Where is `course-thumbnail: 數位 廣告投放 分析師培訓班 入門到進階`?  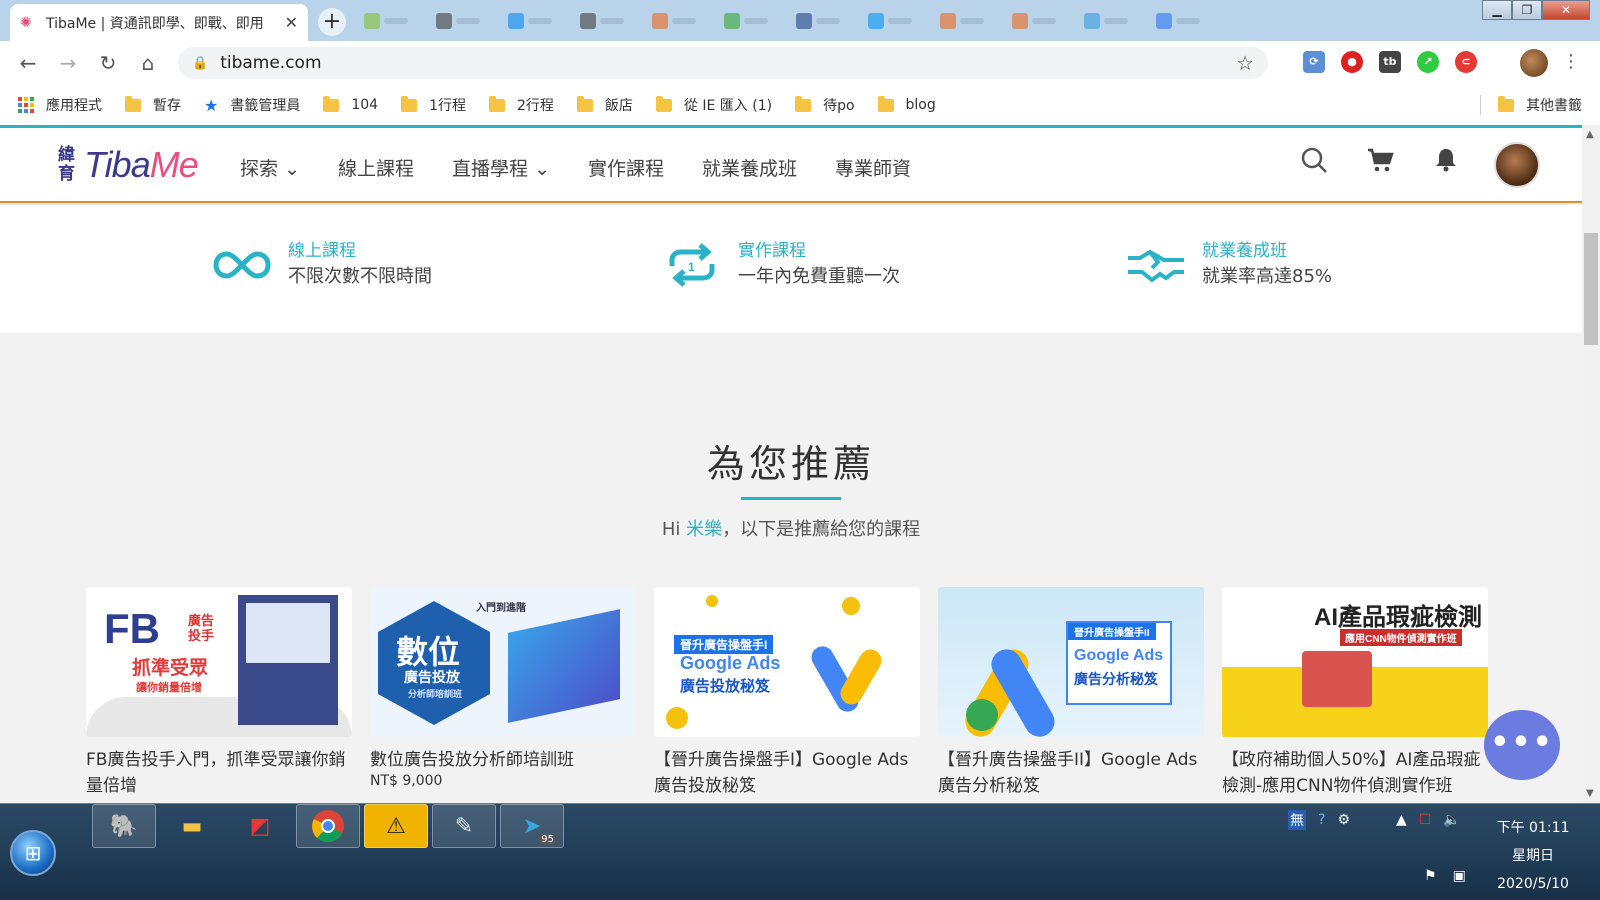
course-thumbnail: 數位 廣告投放 分析師培訓班 入門到進階 is located at coordinates (503, 662).